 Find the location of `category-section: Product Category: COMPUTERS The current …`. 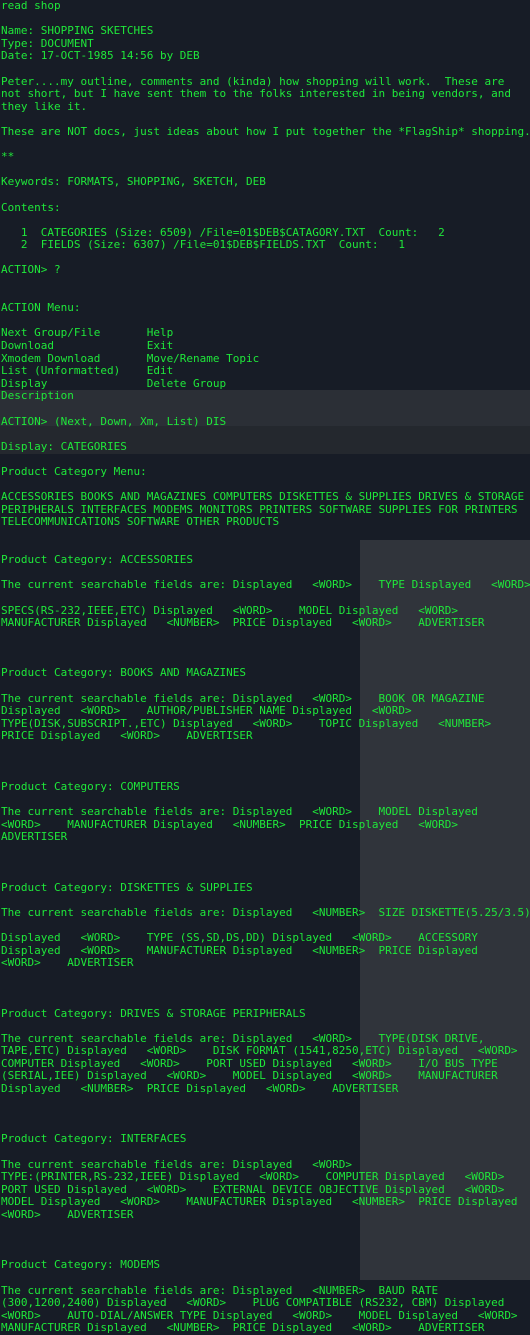

category-section: Product Category: COMPUTERS The current … is located at coordinates (265, 830).